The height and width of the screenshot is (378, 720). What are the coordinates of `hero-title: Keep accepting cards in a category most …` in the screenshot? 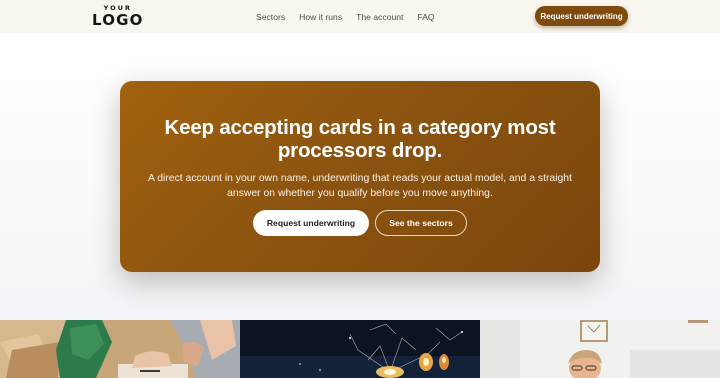 It's located at (360, 139).